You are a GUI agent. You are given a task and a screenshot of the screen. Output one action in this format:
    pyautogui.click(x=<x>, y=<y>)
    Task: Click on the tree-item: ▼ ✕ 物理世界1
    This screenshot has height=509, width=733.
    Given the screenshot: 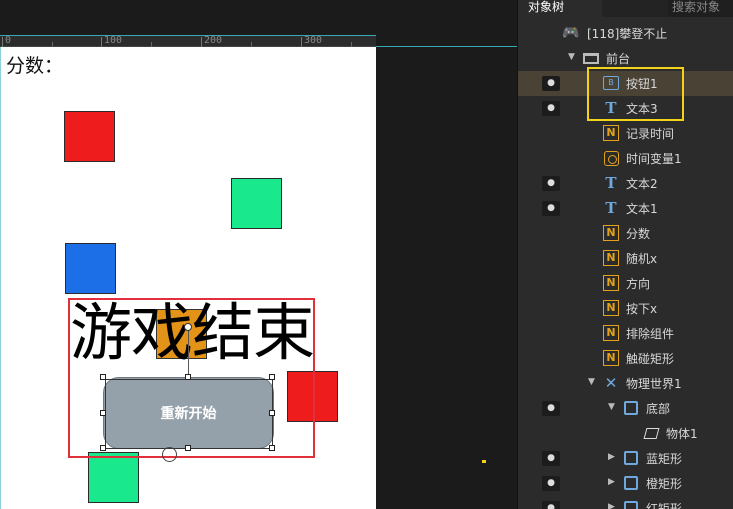 What is the action you would take?
    pyautogui.click(x=625, y=383)
    